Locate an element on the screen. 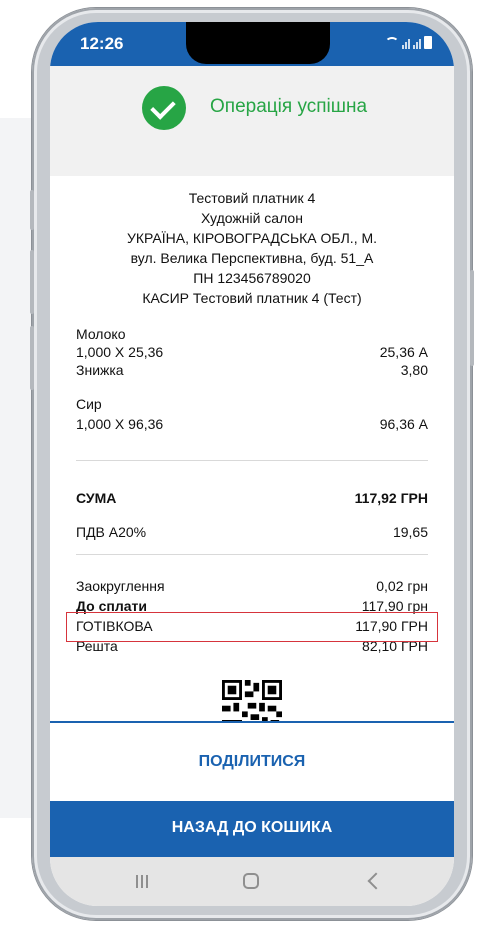 This screenshot has width=478, height=928. checkmark-icon is located at coordinates (164, 108).